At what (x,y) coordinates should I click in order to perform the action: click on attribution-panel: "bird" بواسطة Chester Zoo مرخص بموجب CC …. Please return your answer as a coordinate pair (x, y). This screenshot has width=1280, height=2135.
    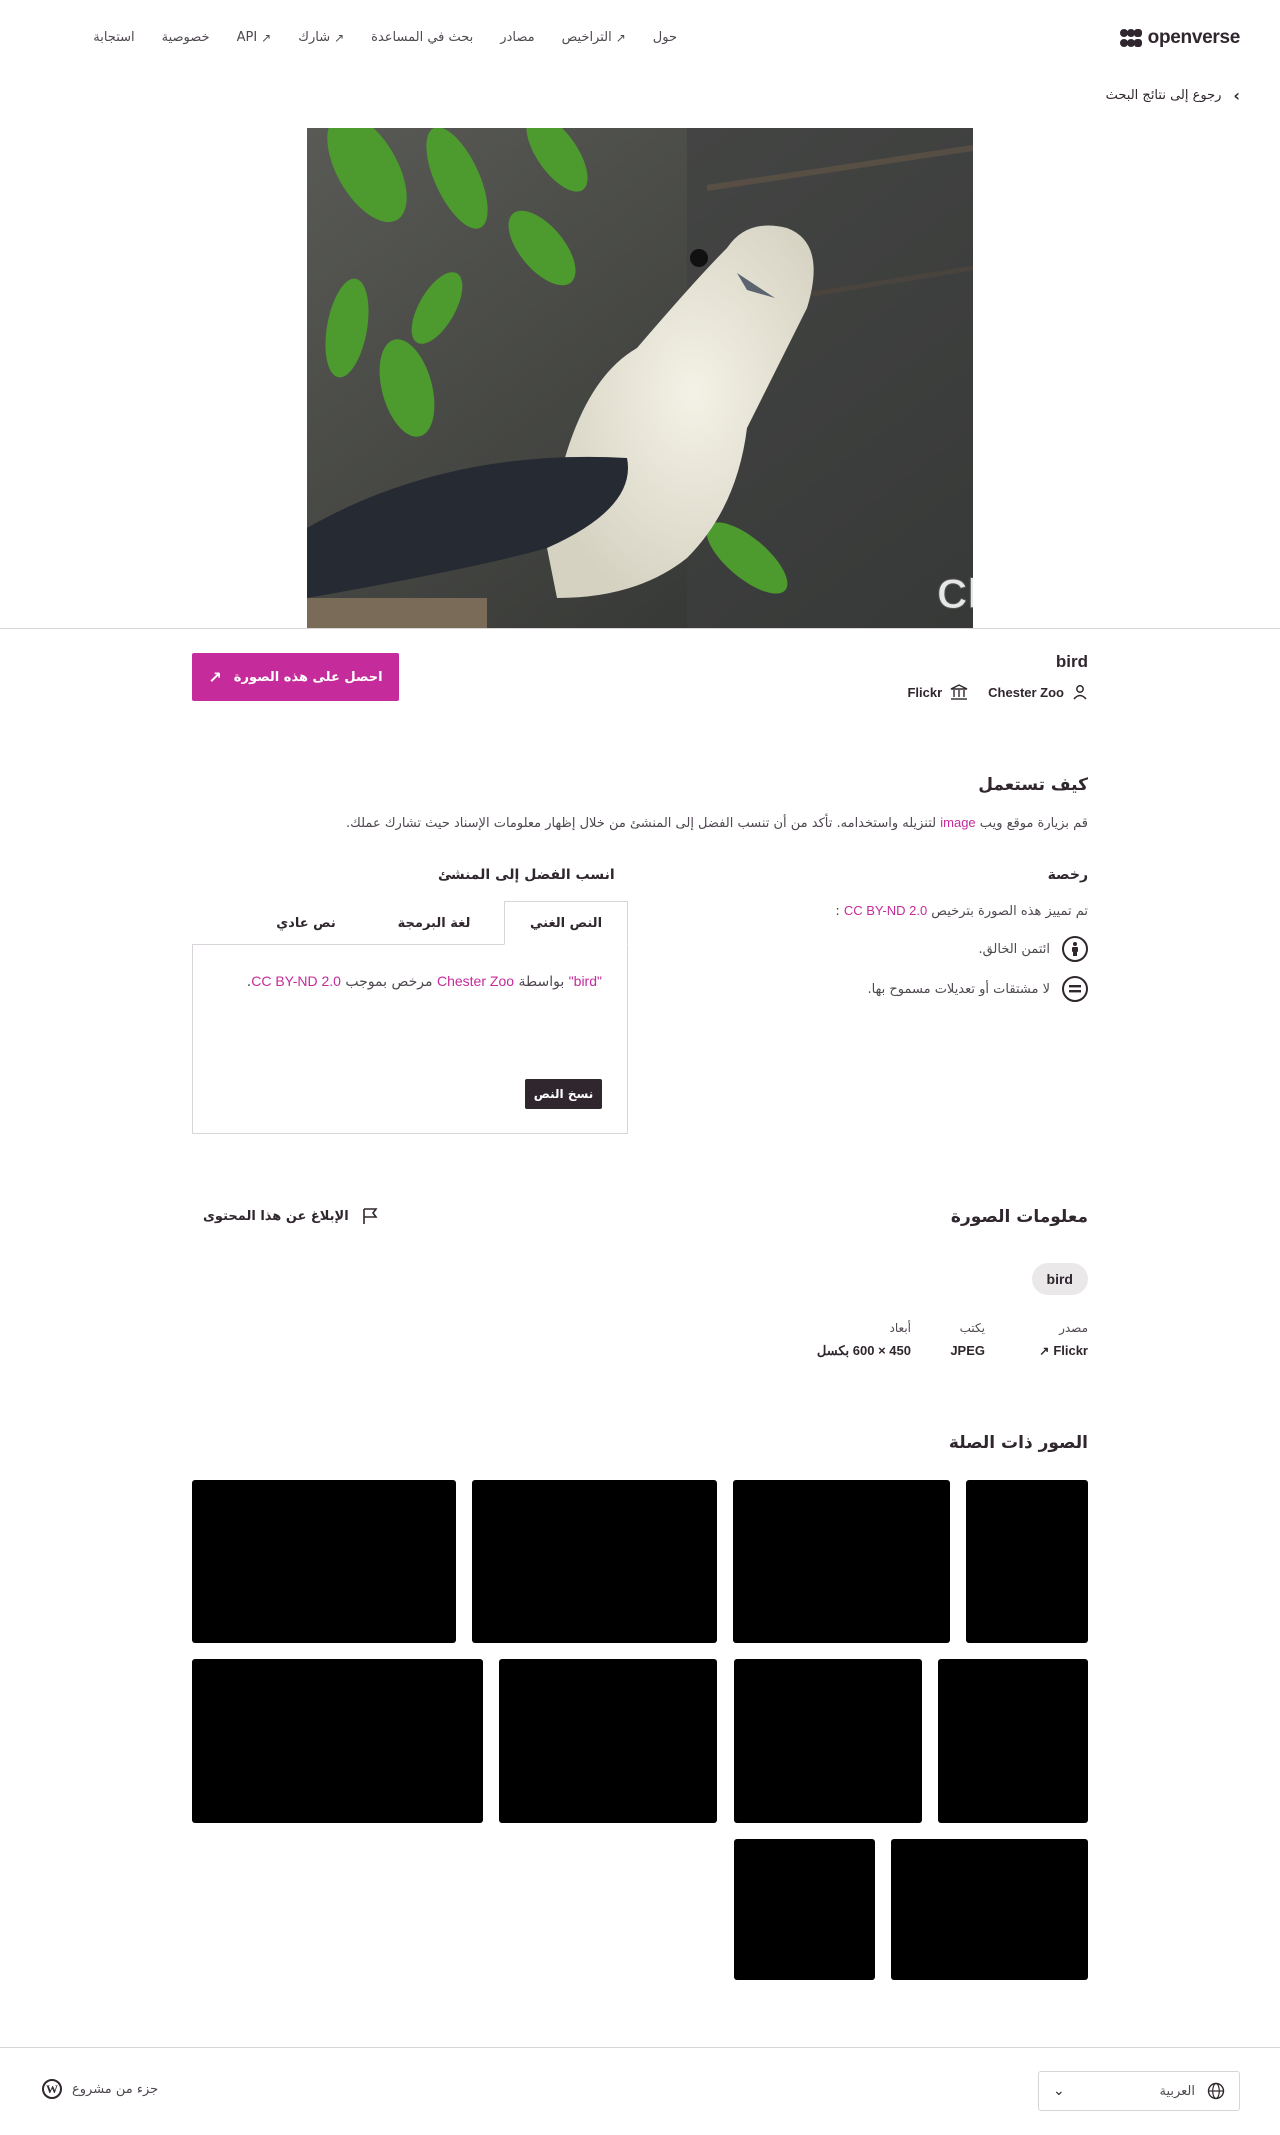
    Looking at the image, I should click on (410, 1039).